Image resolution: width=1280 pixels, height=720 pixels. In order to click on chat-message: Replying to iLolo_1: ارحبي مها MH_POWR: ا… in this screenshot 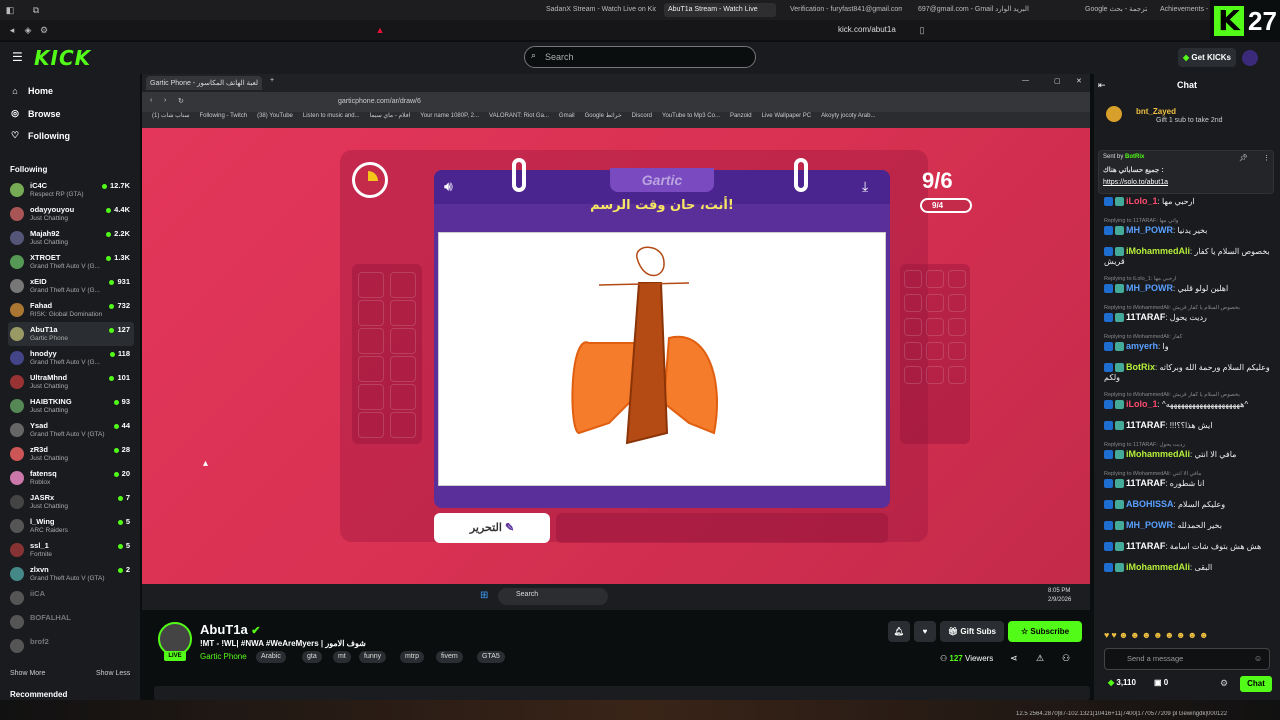, I will do `click(1187, 284)`.